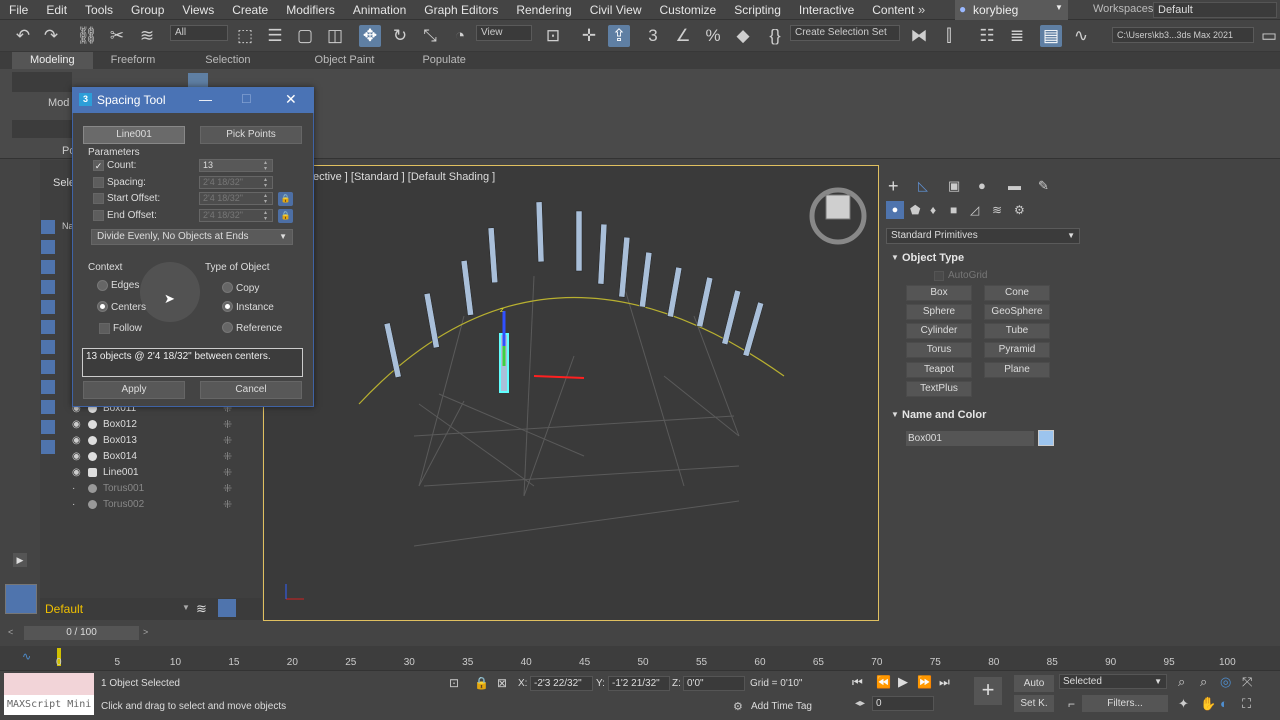 This screenshot has width=1280, height=720. I want to click on select-manipulate-icon: ✛, so click(589, 36).